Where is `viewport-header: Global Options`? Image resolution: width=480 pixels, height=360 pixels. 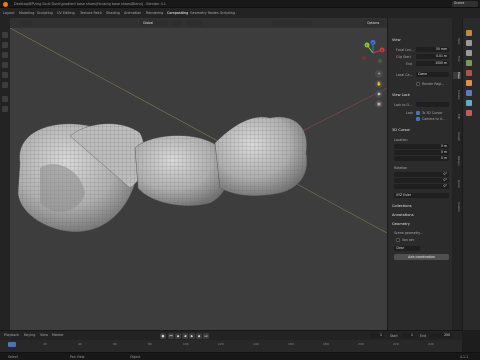 viewport-header: Global Options is located at coordinates (198, 23).